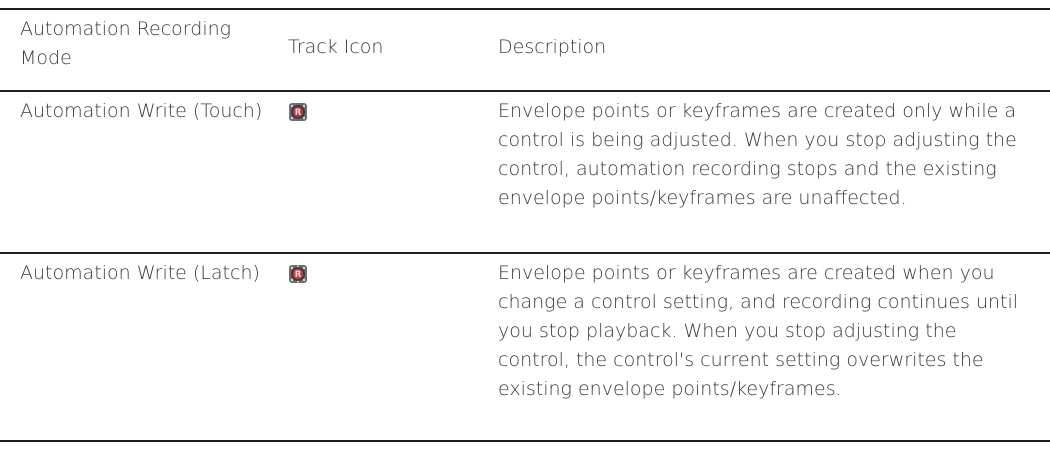 This screenshot has height=449, width=1050. Describe the element at coordinates (140, 273) in the screenshot. I see `mode-cell: Automation Write (Latch)` at that location.